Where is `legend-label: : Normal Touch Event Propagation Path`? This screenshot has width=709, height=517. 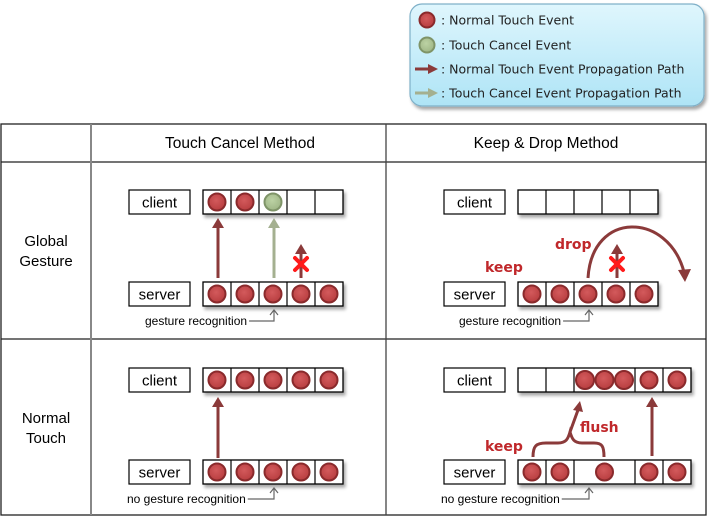
legend-label: : Normal Touch Event Propagation Path is located at coordinates (562, 69).